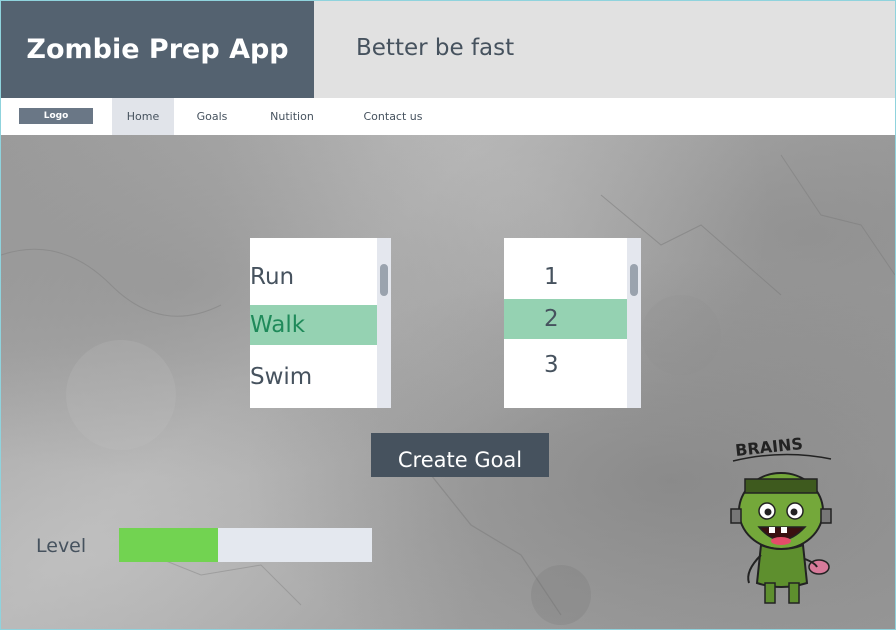 The height and width of the screenshot is (630, 896). What do you see at coordinates (604, 49) in the screenshot?
I see `tagline-banner: Better be fast` at bounding box center [604, 49].